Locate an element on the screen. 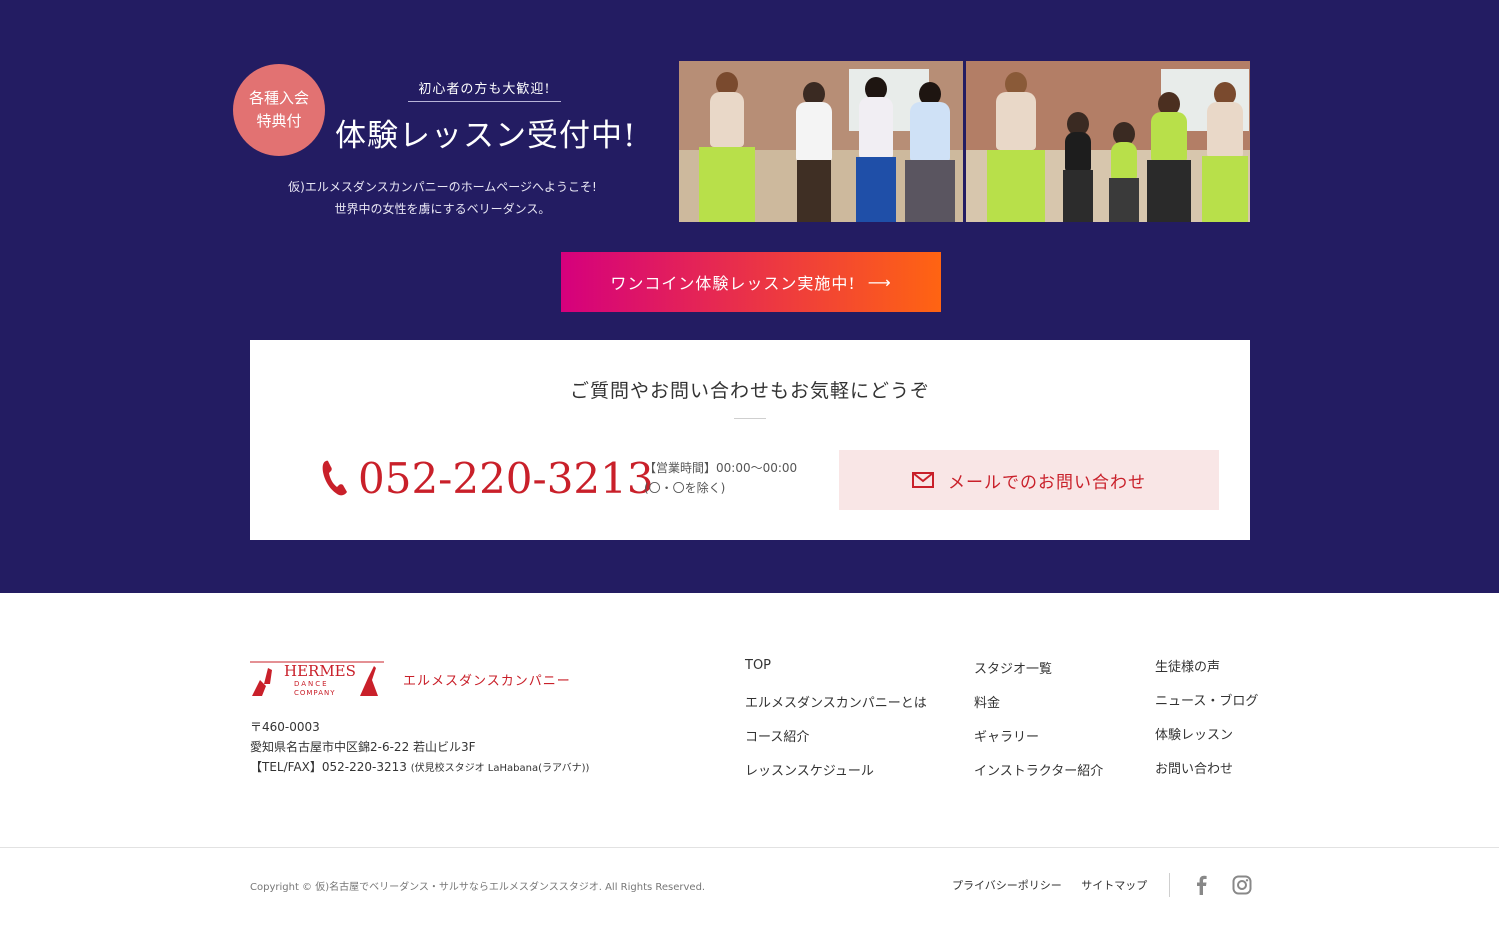 This screenshot has height=925, width=1499. hero-headline: 体験レッスン受付中! is located at coordinates (486, 136).